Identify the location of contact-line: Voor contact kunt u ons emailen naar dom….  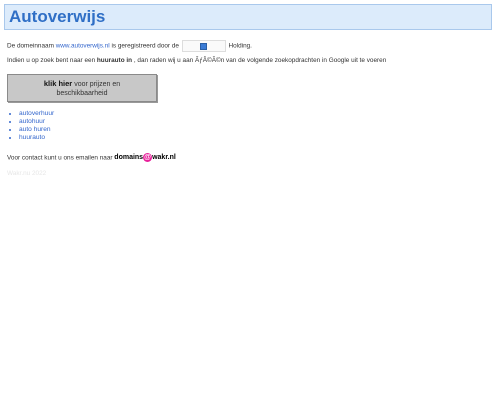
(91, 157).